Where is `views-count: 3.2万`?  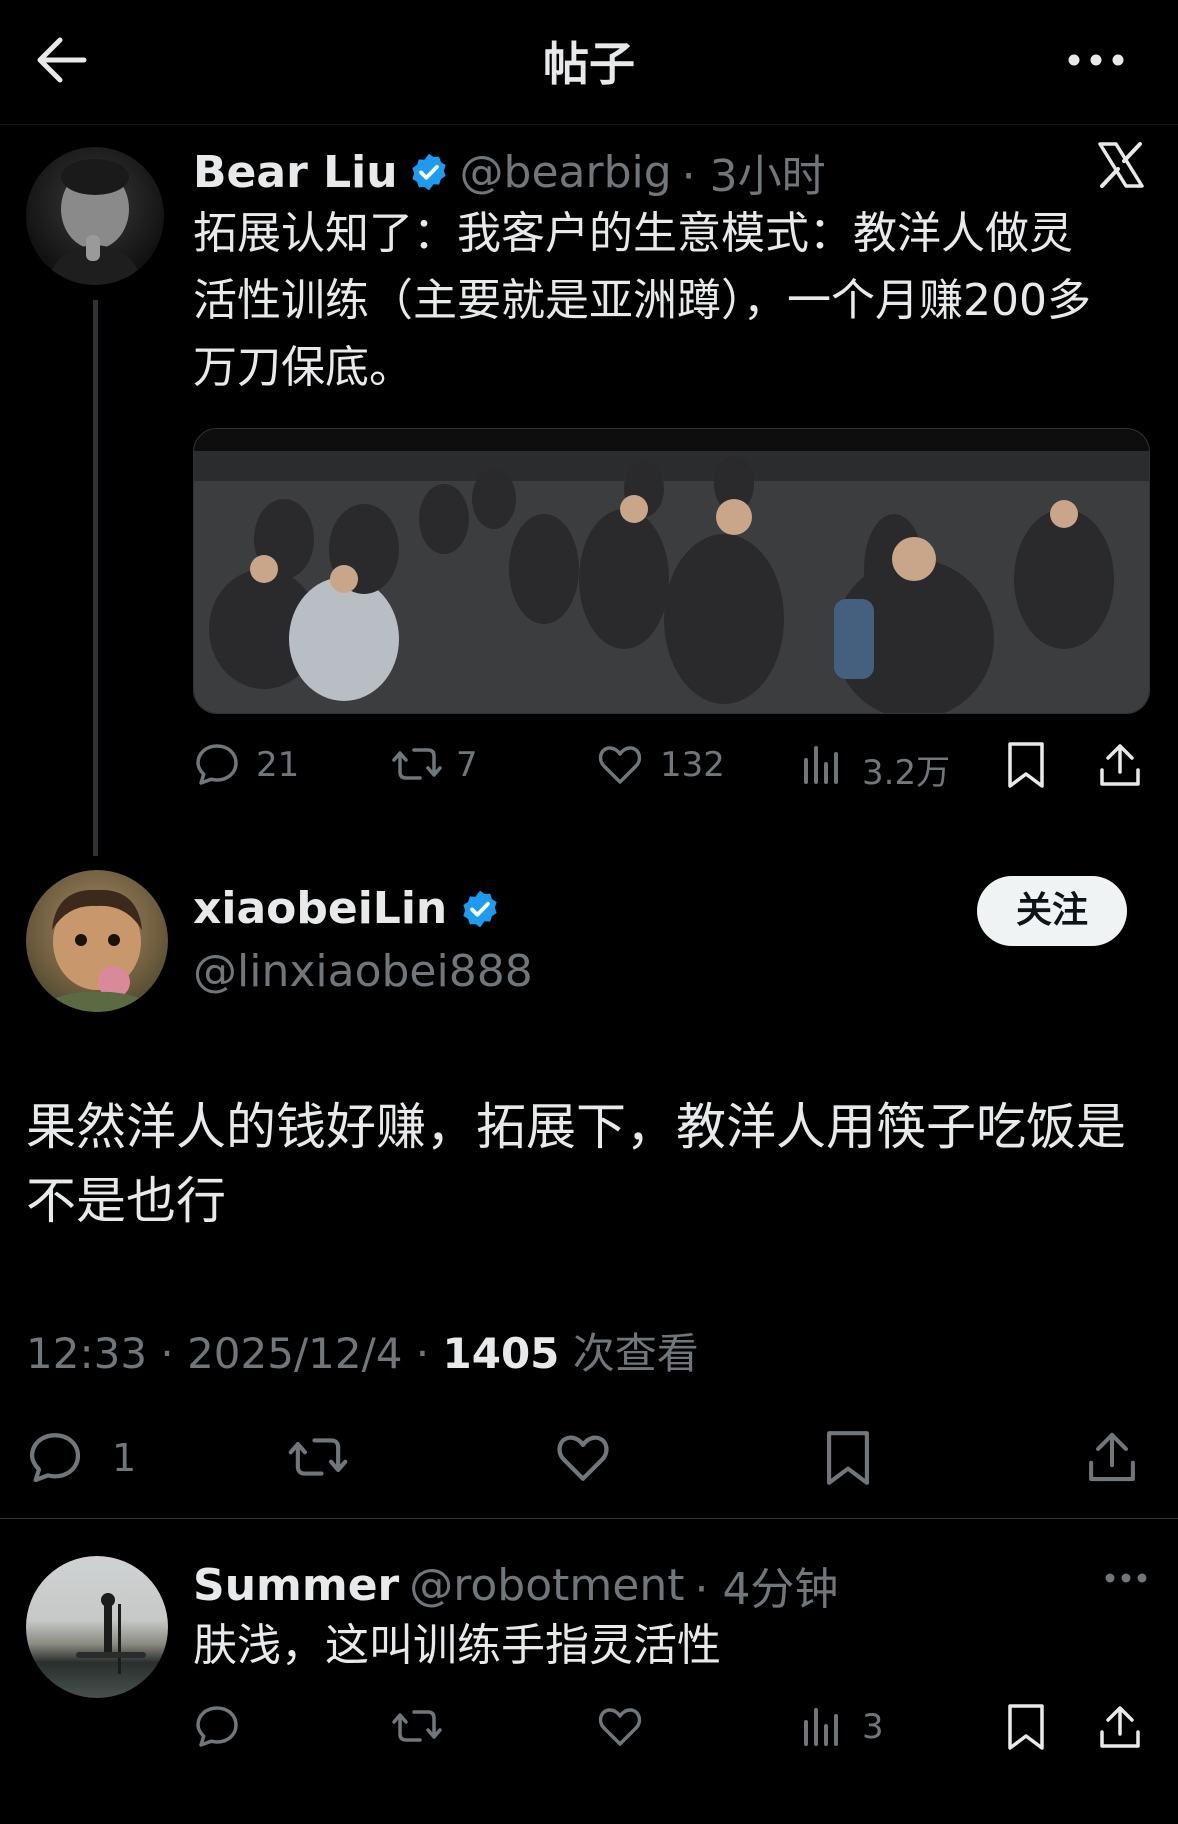 views-count: 3.2万 is located at coordinates (906, 773).